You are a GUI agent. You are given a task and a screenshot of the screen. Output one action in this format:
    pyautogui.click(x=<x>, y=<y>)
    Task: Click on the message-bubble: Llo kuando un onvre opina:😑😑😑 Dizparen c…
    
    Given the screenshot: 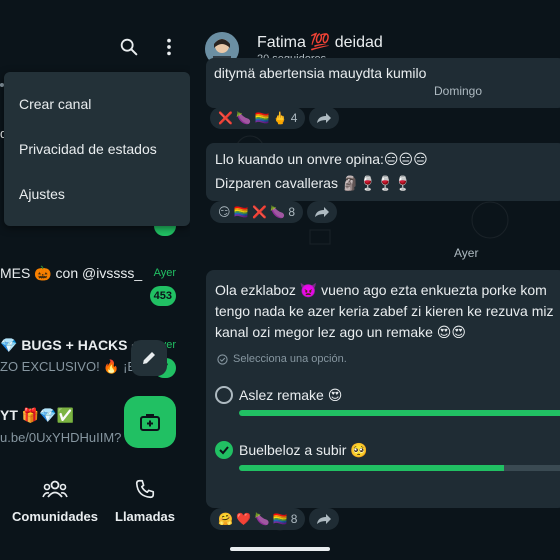 What is the action you would take?
    pyautogui.click(x=383, y=172)
    